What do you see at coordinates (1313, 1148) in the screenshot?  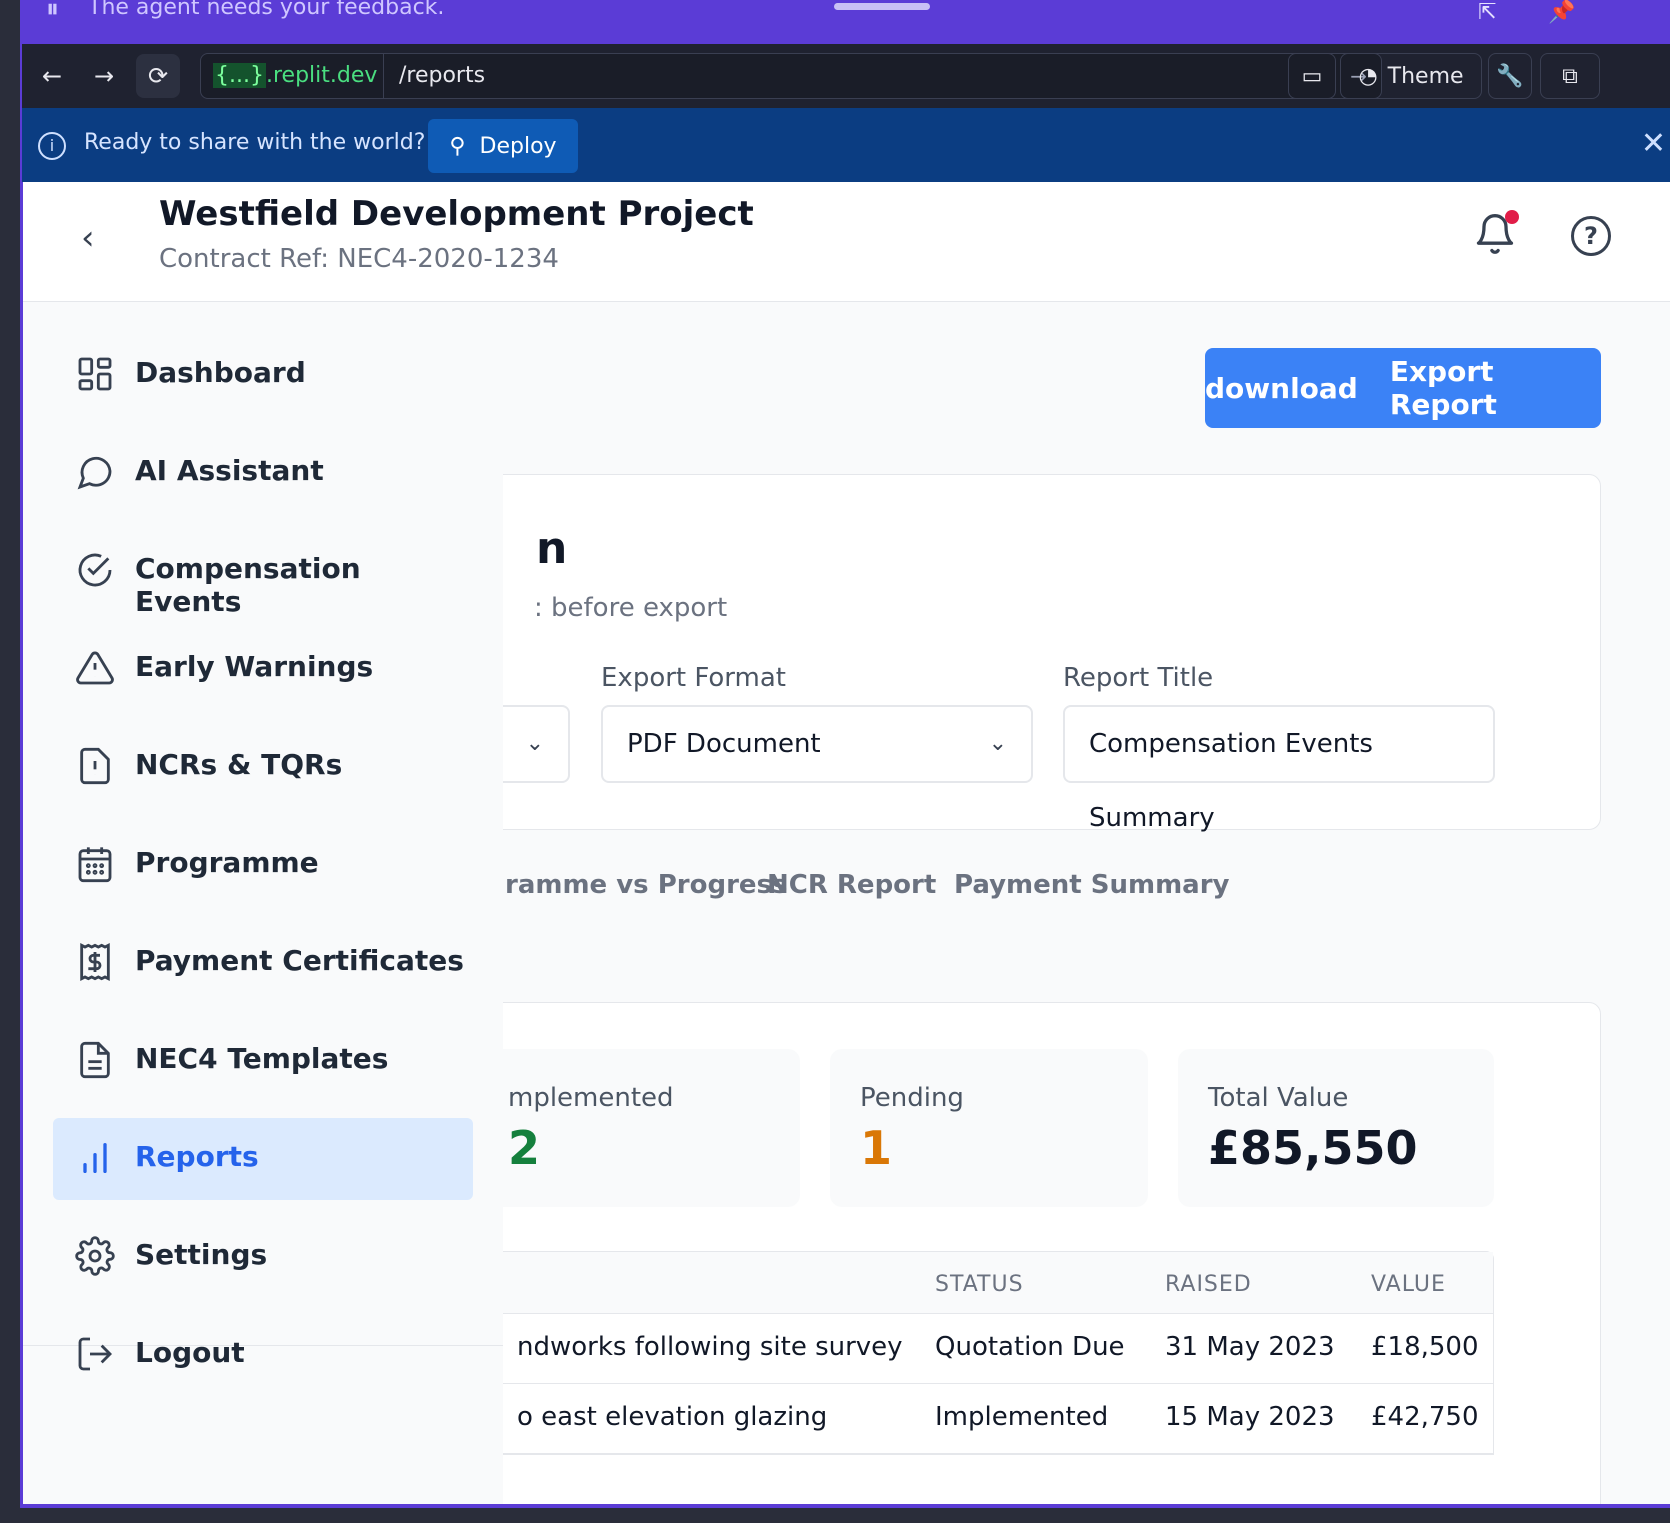 I see `stat-value: £85,550` at bounding box center [1313, 1148].